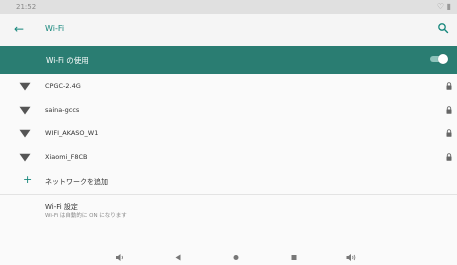 The height and width of the screenshot is (265, 457). I want to click on network-ssid: Xiaomi_F8CB, so click(66, 156).